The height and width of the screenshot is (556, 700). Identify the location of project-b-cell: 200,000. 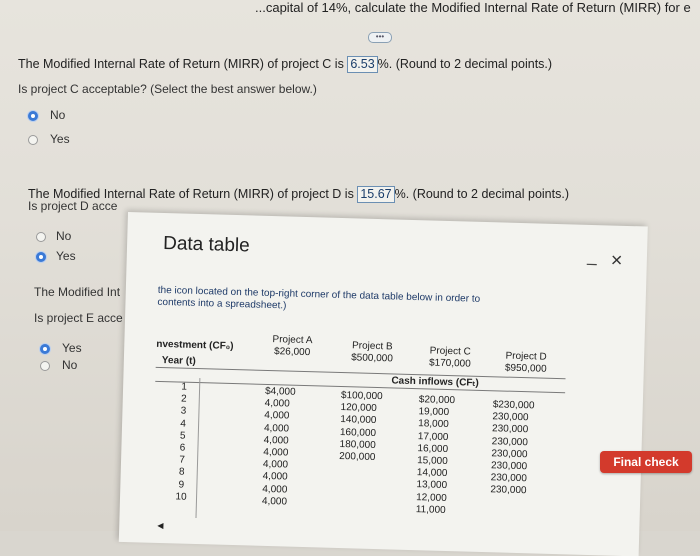
(357, 456).